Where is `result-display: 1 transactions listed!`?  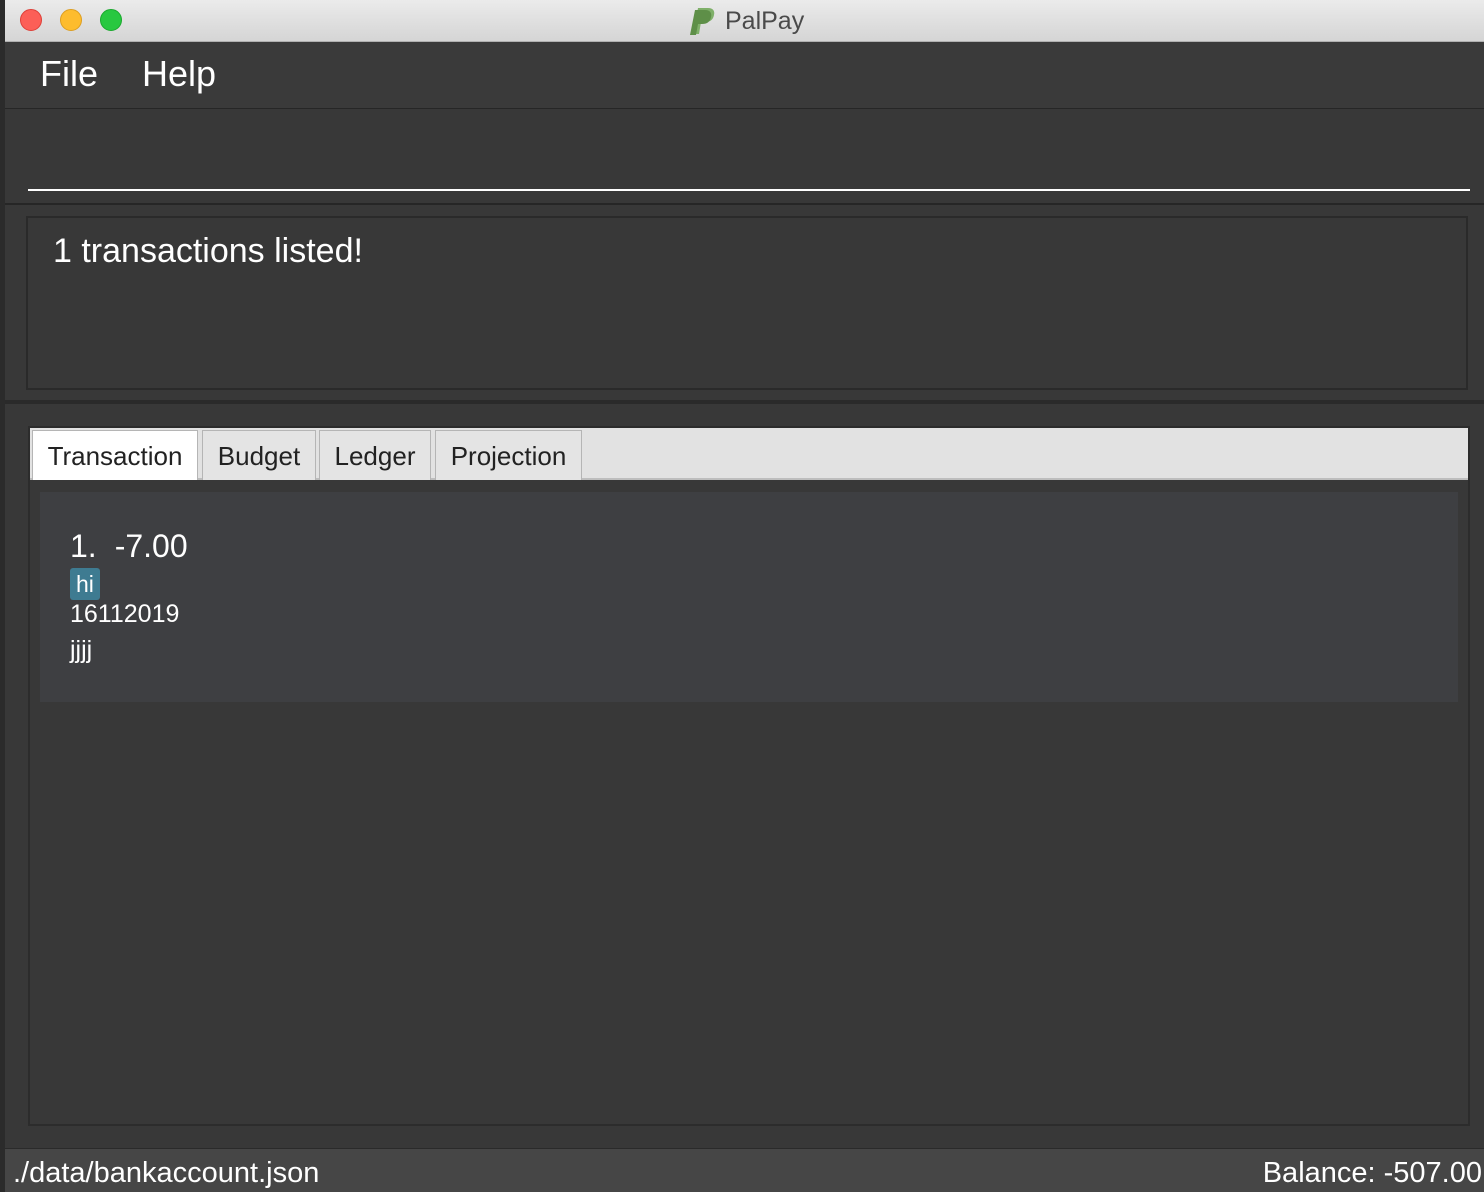
result-display: 1 transactions listed! is located at coordinates (747, 303).